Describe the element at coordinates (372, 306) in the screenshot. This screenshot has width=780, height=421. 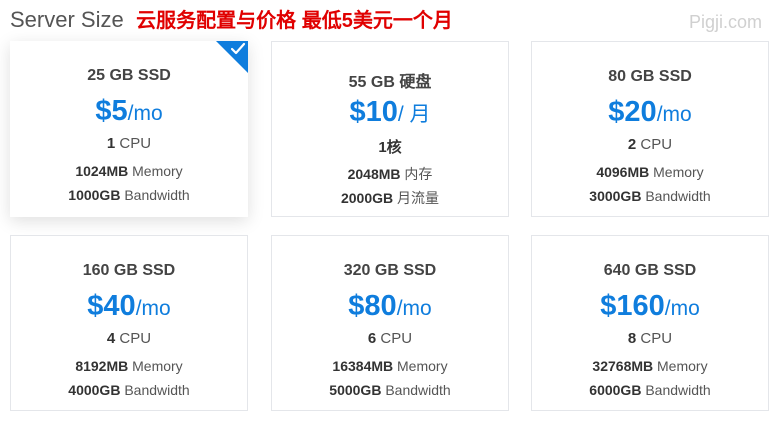
I see `price-amount: $80` at that location.